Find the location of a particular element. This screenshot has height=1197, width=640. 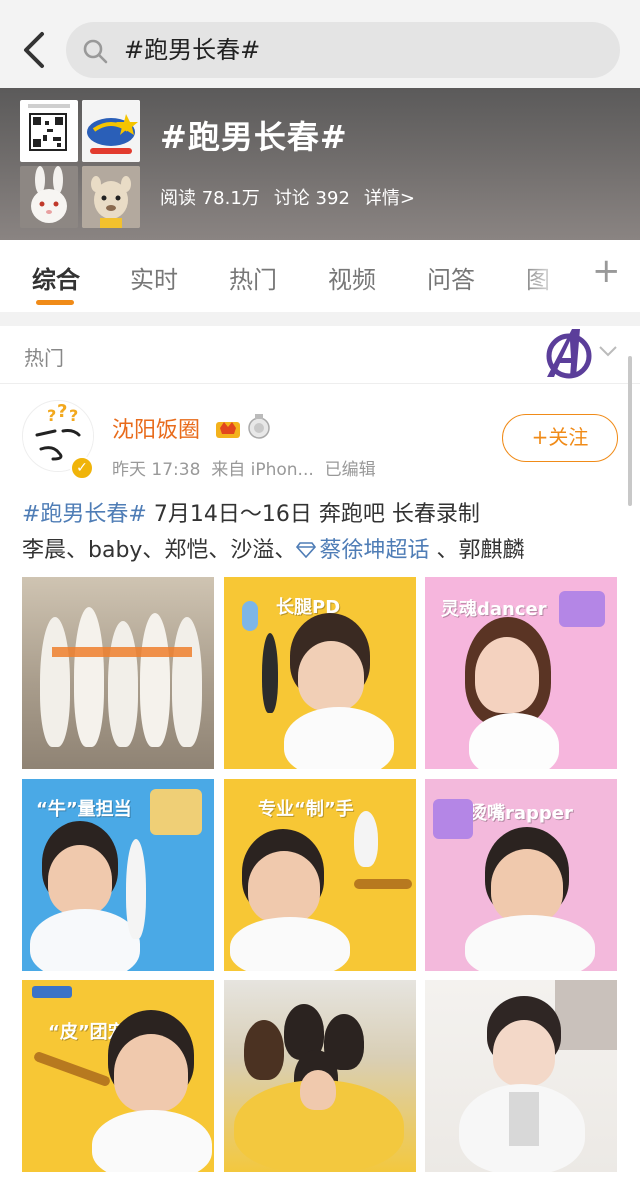

section-header: 热门 is located at coordinates (320, 355).